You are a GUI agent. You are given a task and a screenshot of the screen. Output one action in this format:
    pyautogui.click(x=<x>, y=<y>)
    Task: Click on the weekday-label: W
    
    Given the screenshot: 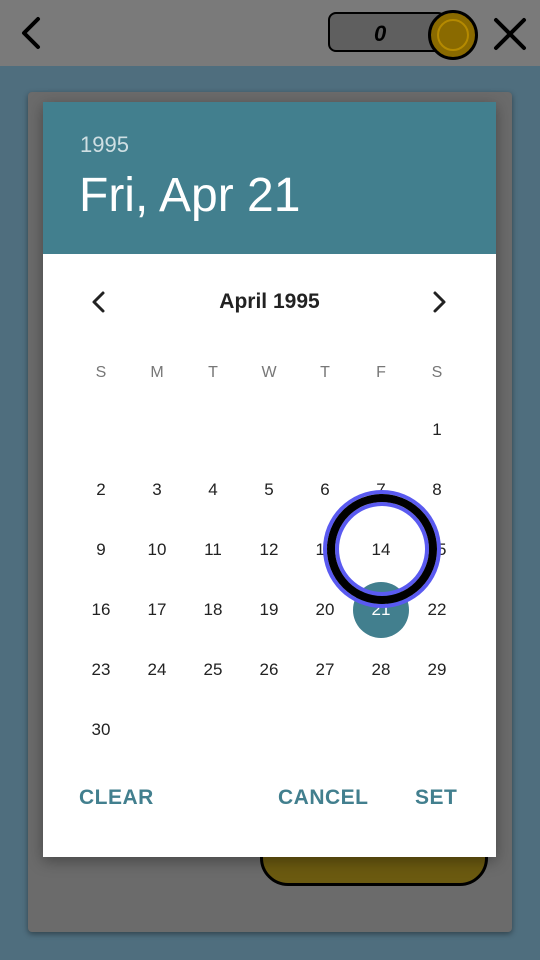 What is the action you would take?
    pyautogui.click(x=269, y=372)
    